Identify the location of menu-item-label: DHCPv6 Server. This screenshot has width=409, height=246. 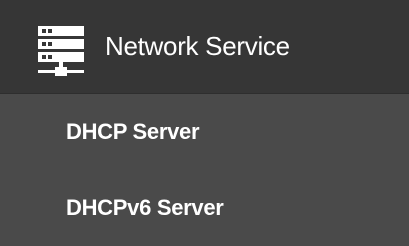
(145, 207).